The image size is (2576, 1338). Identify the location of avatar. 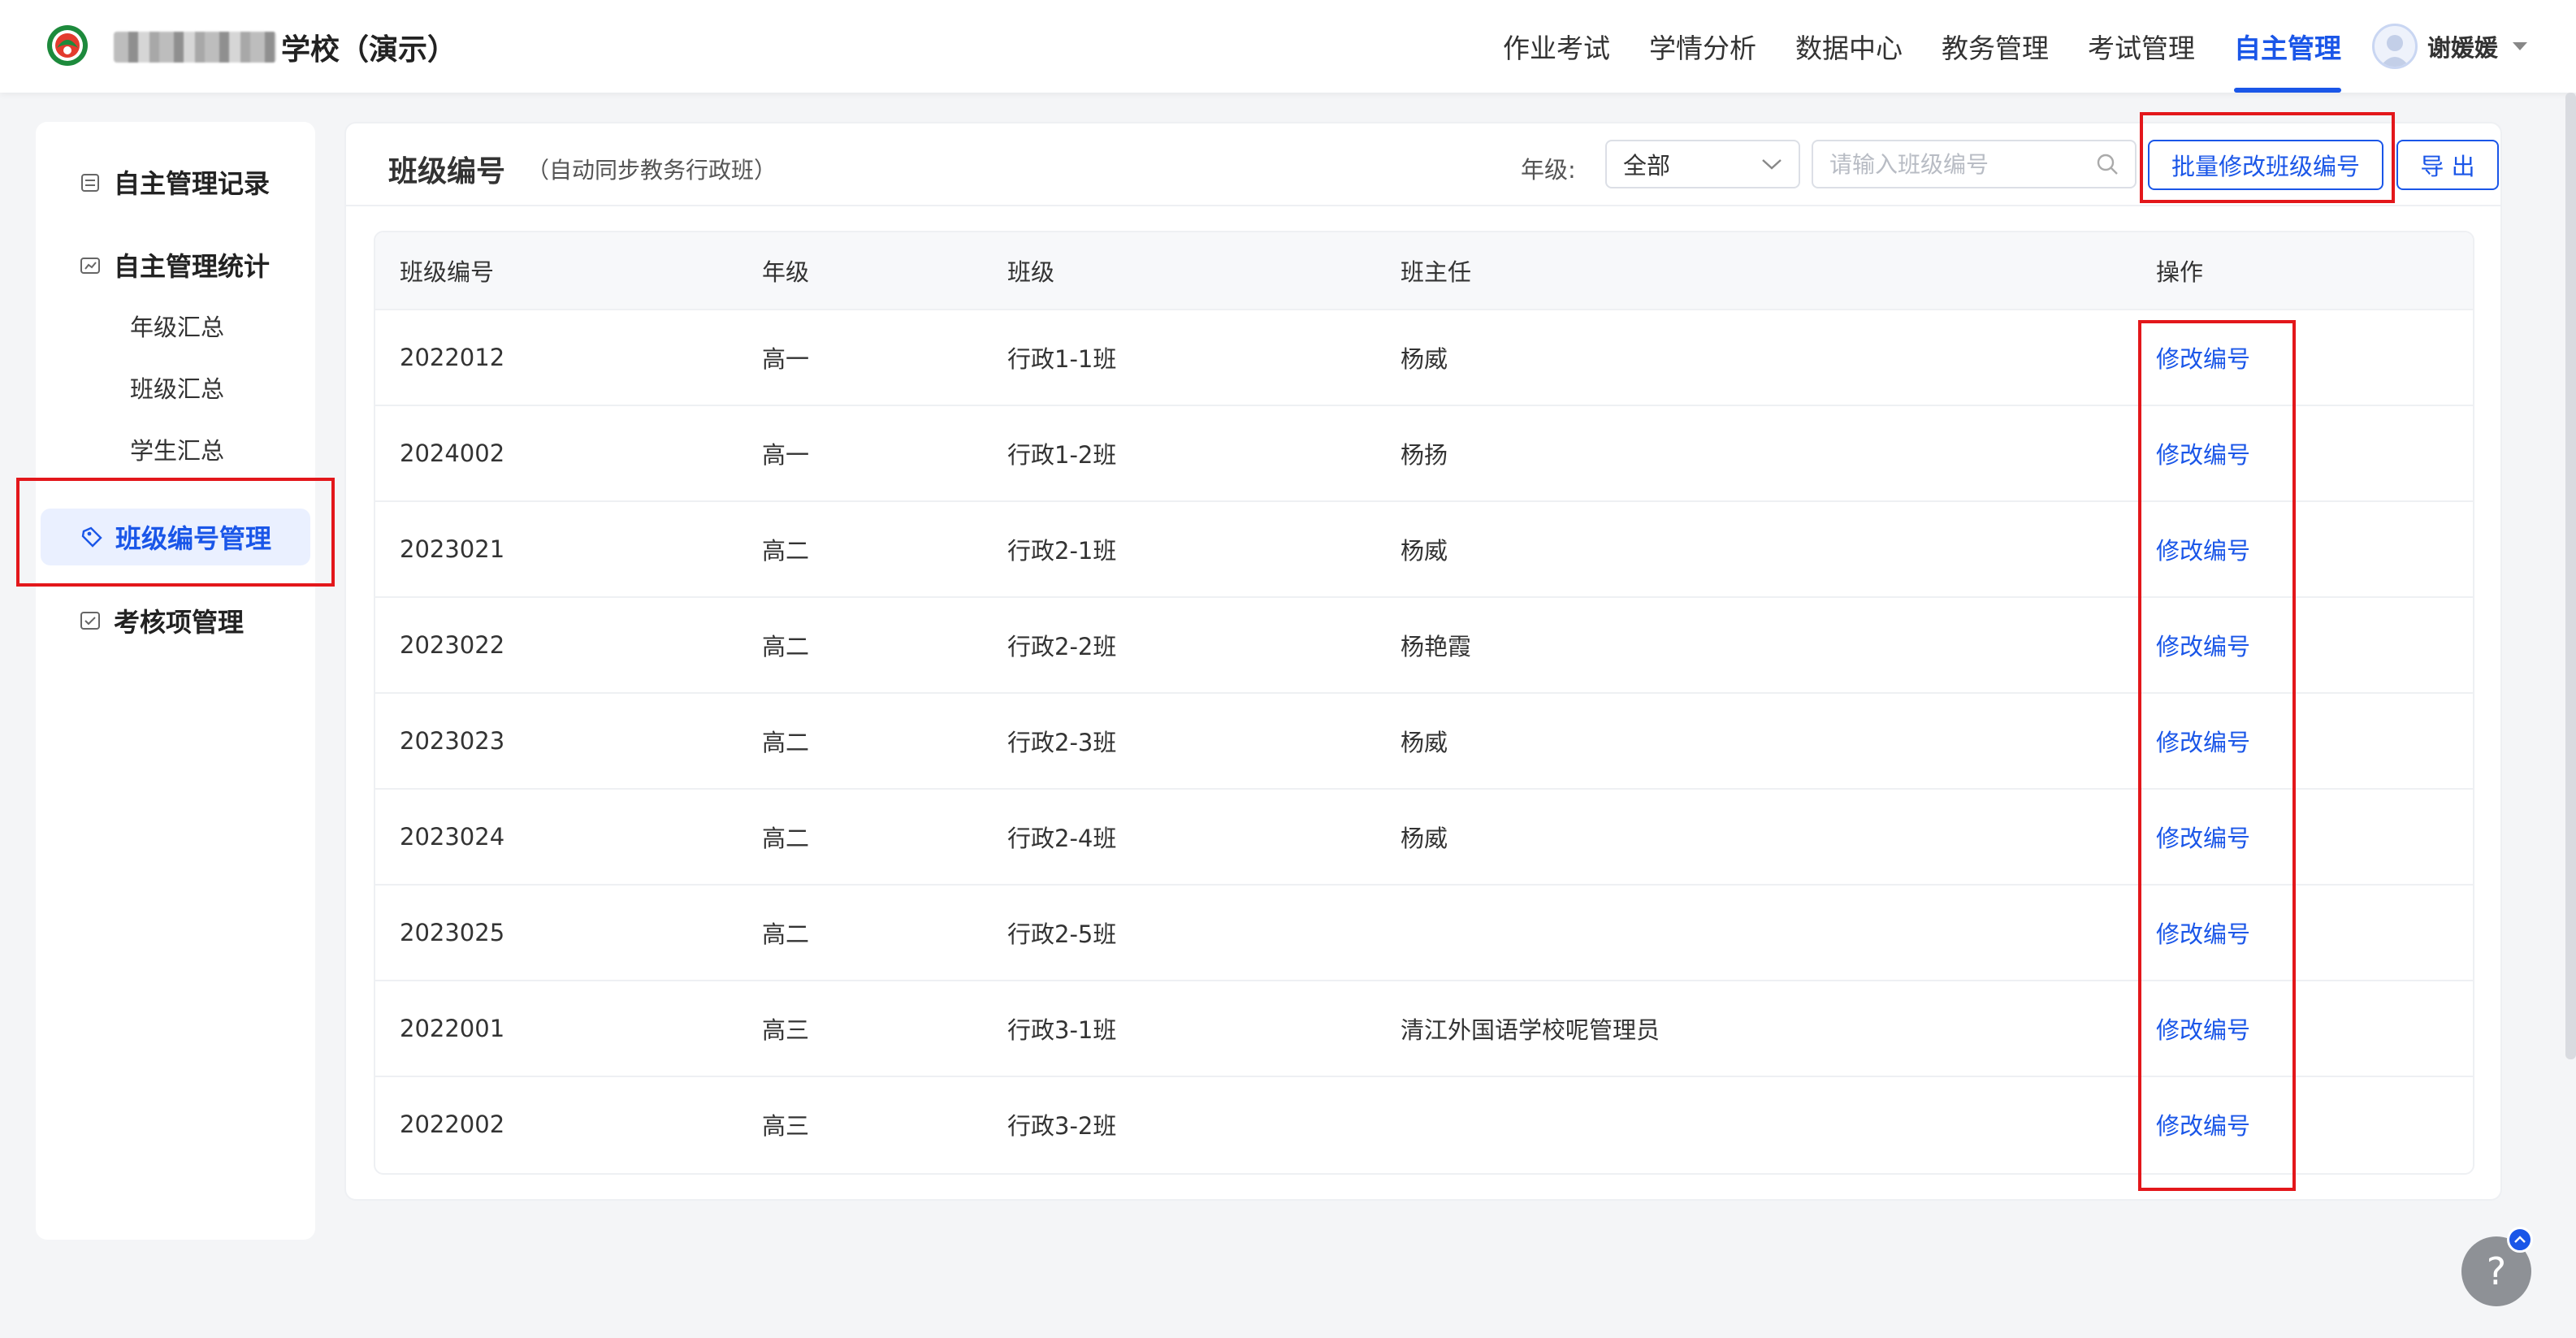
(2395, 46).